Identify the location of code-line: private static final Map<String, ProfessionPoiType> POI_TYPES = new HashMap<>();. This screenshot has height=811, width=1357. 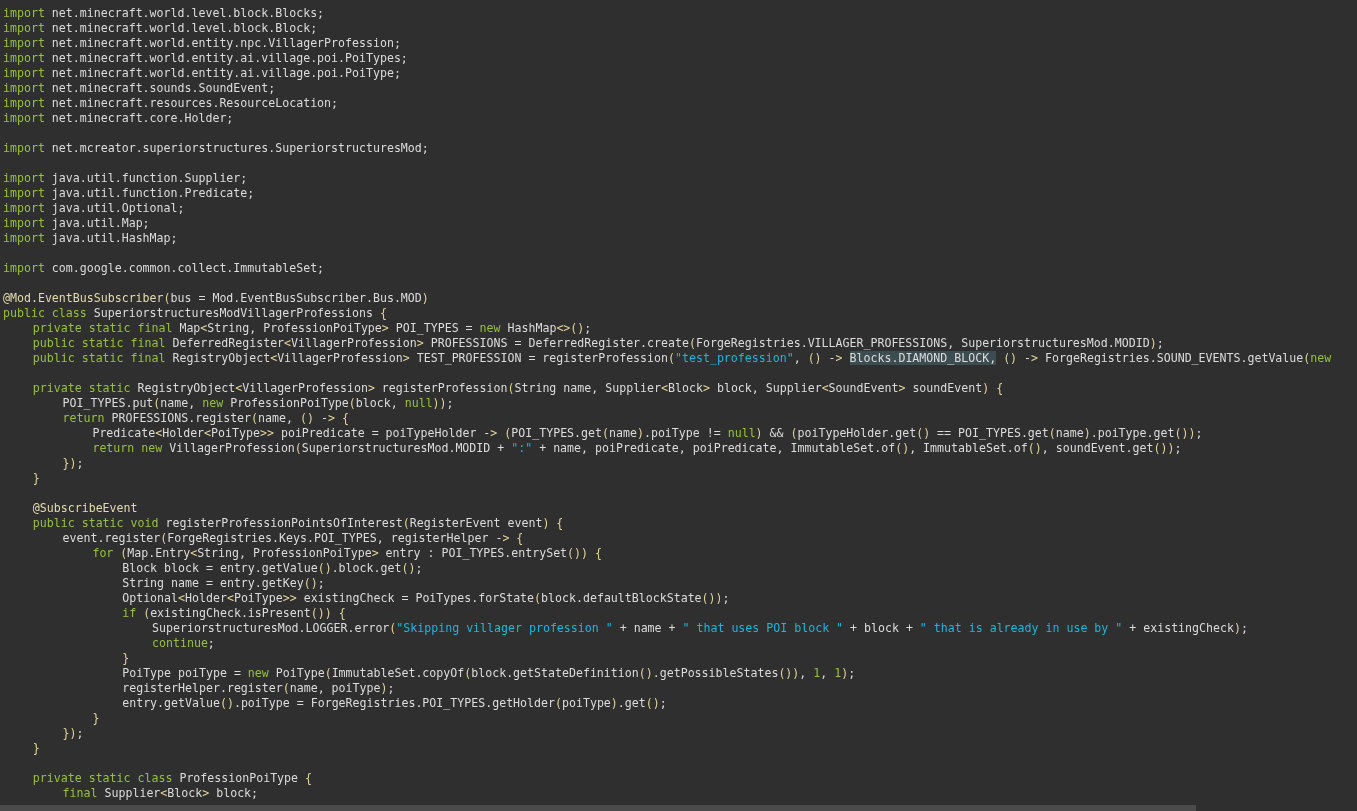
(311, 328).